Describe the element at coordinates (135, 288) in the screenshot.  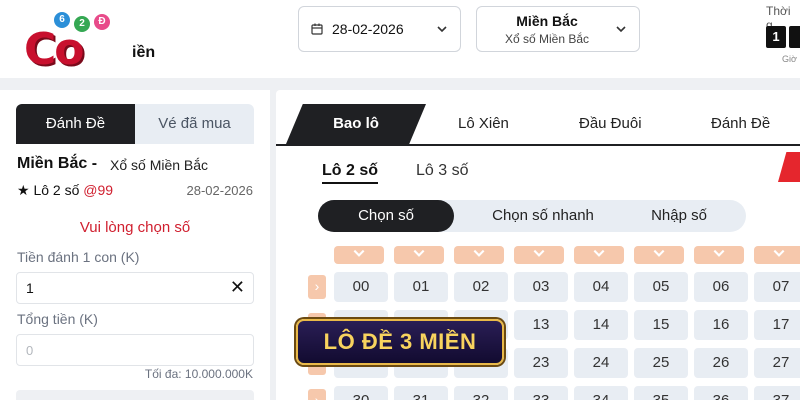
I see `amount-input: 1 ✕` at that location.